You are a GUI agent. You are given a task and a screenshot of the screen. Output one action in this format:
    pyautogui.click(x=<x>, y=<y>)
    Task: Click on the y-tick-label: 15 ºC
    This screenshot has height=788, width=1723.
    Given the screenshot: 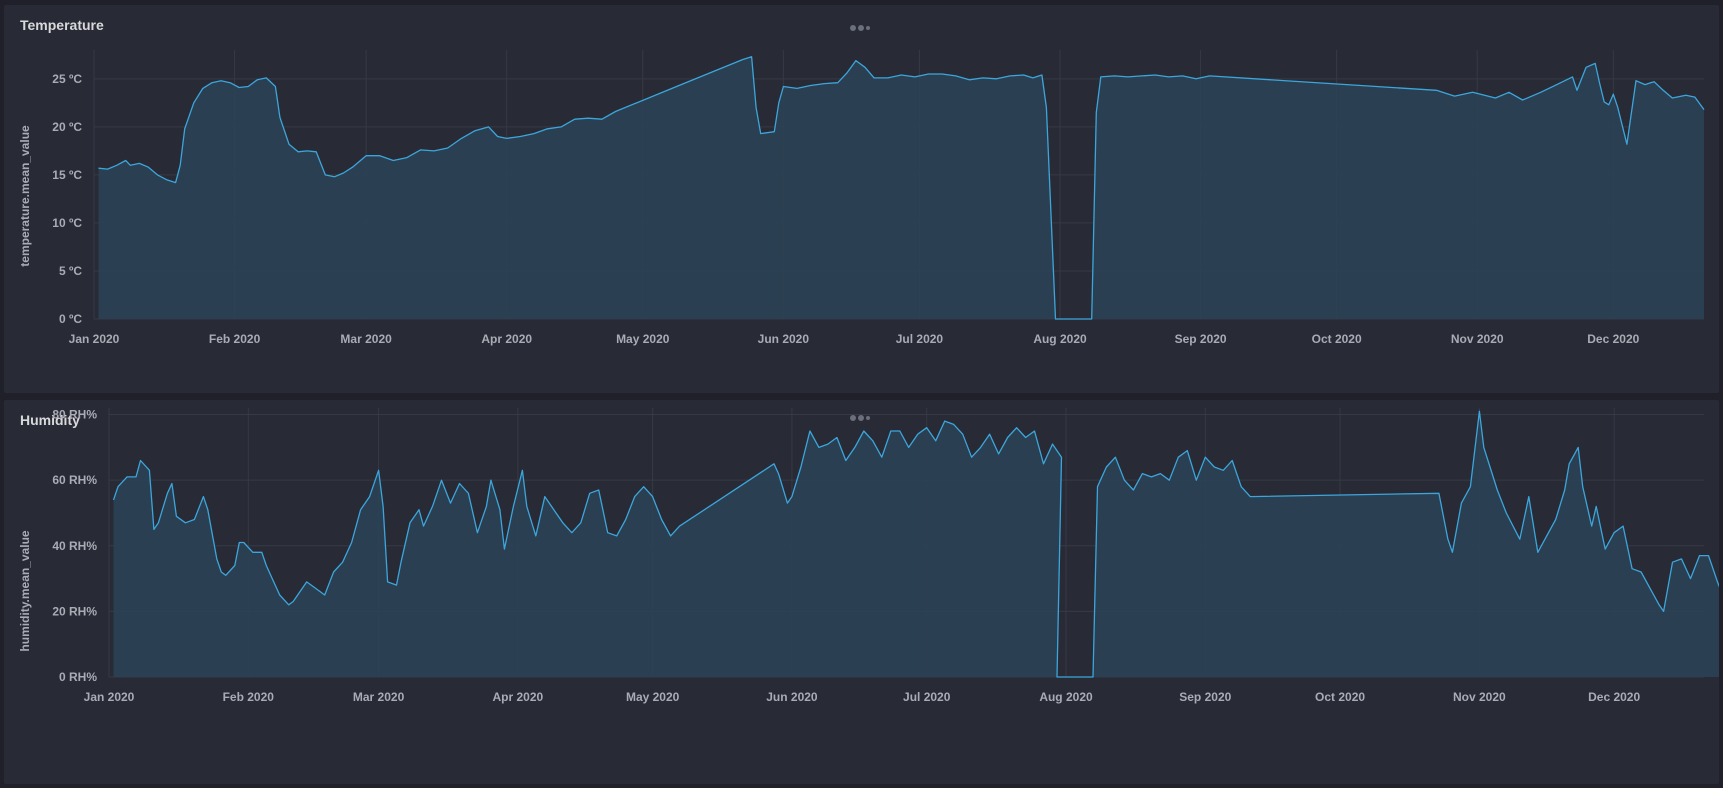 What is the action you would take?
    pyautogui.click(x=67, y=175)
    